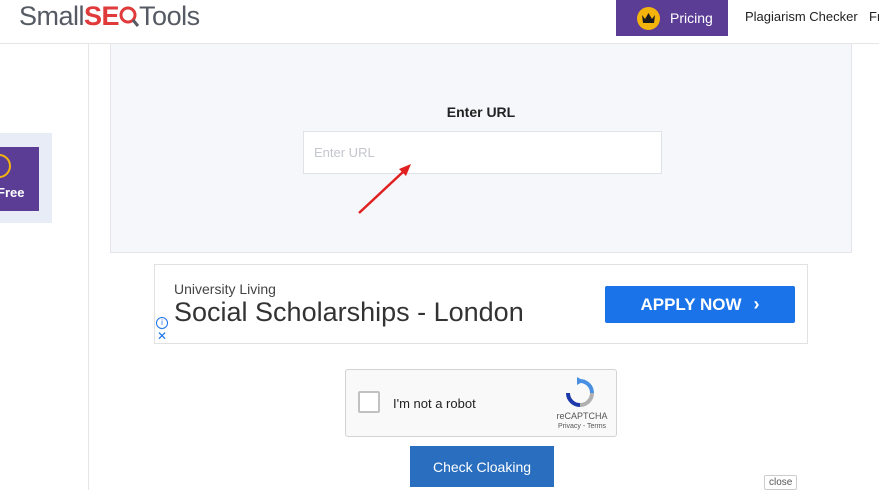 The width and height of the screenshot is (879, 490). What do you see at coordinates (434, 403) in the screenshot?
I see `recaptcha-label: I'm not a robot` at bounding box center [434, 403].